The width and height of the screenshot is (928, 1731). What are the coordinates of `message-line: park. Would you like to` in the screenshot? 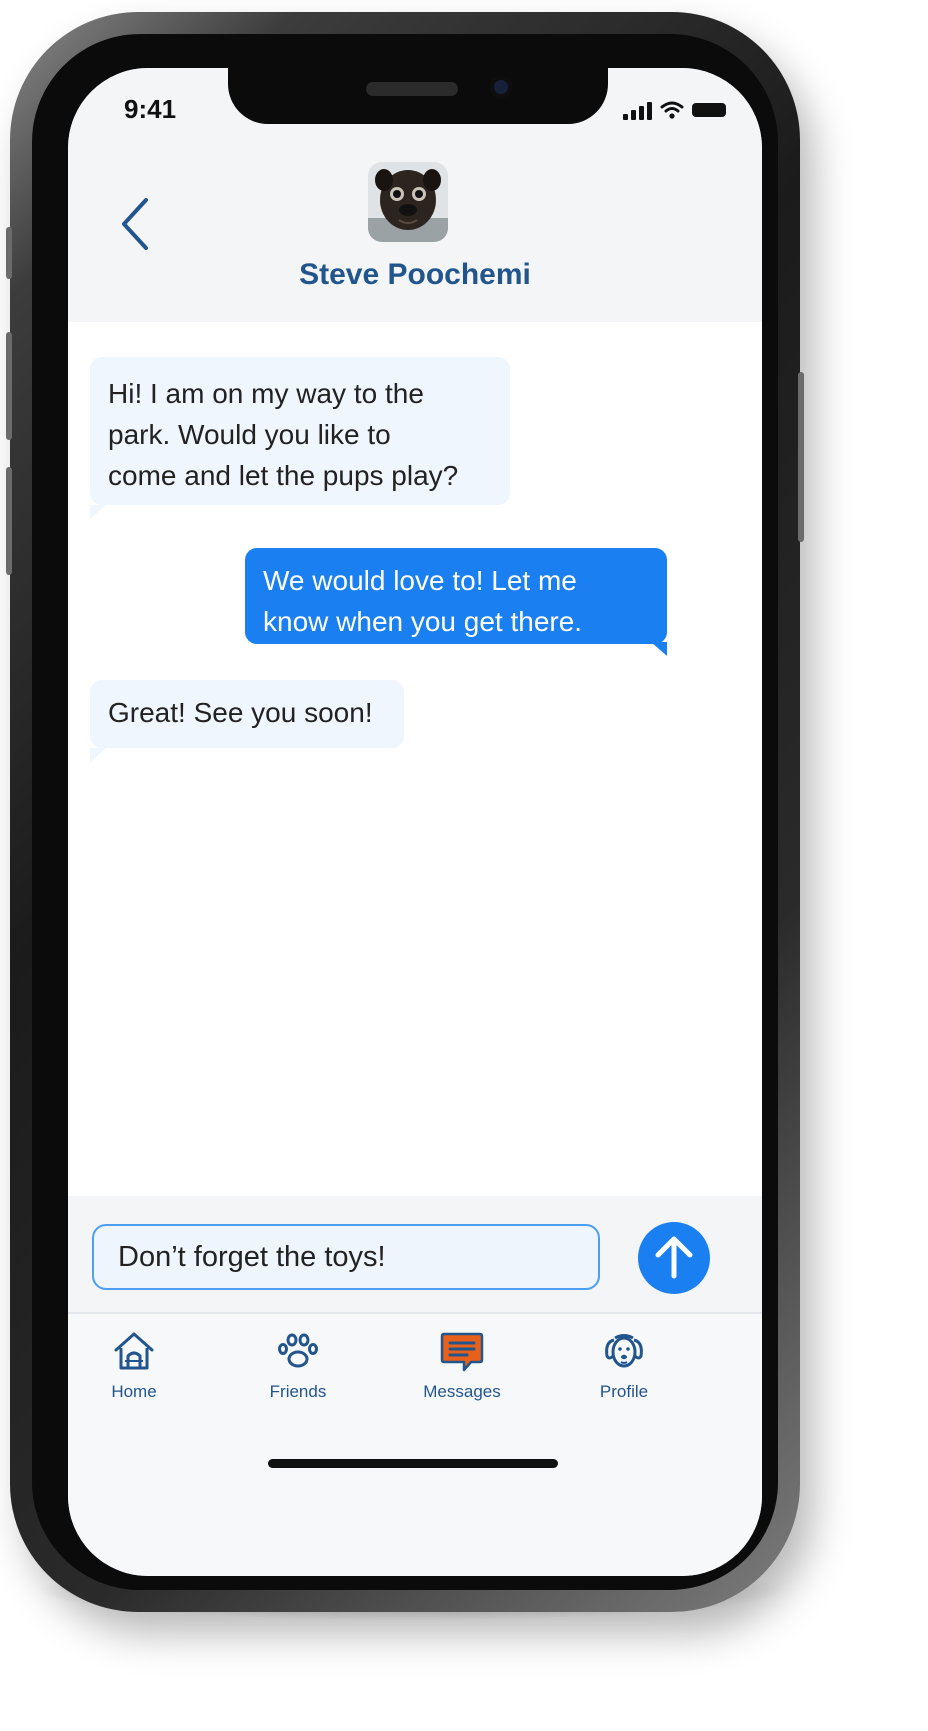 It's located at (249, 434).